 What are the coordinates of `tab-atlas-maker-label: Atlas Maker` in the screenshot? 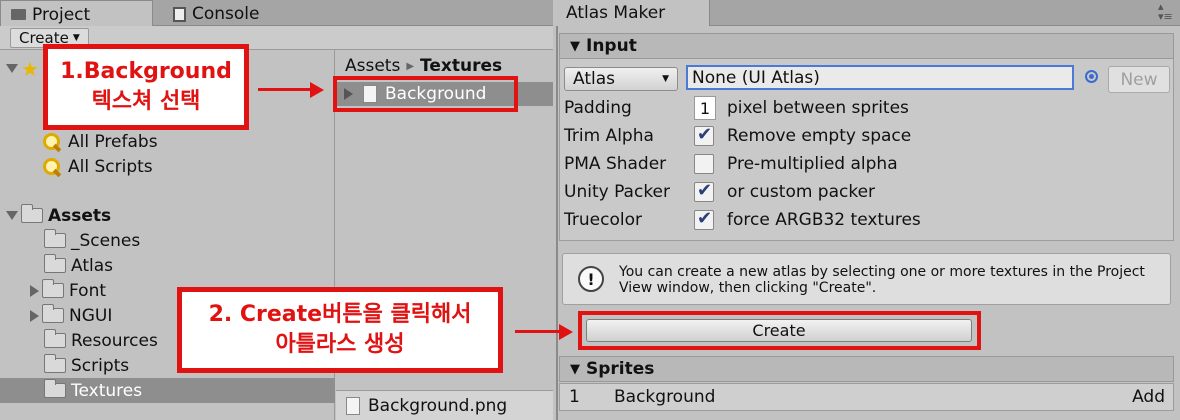 It's located at (616, 13).